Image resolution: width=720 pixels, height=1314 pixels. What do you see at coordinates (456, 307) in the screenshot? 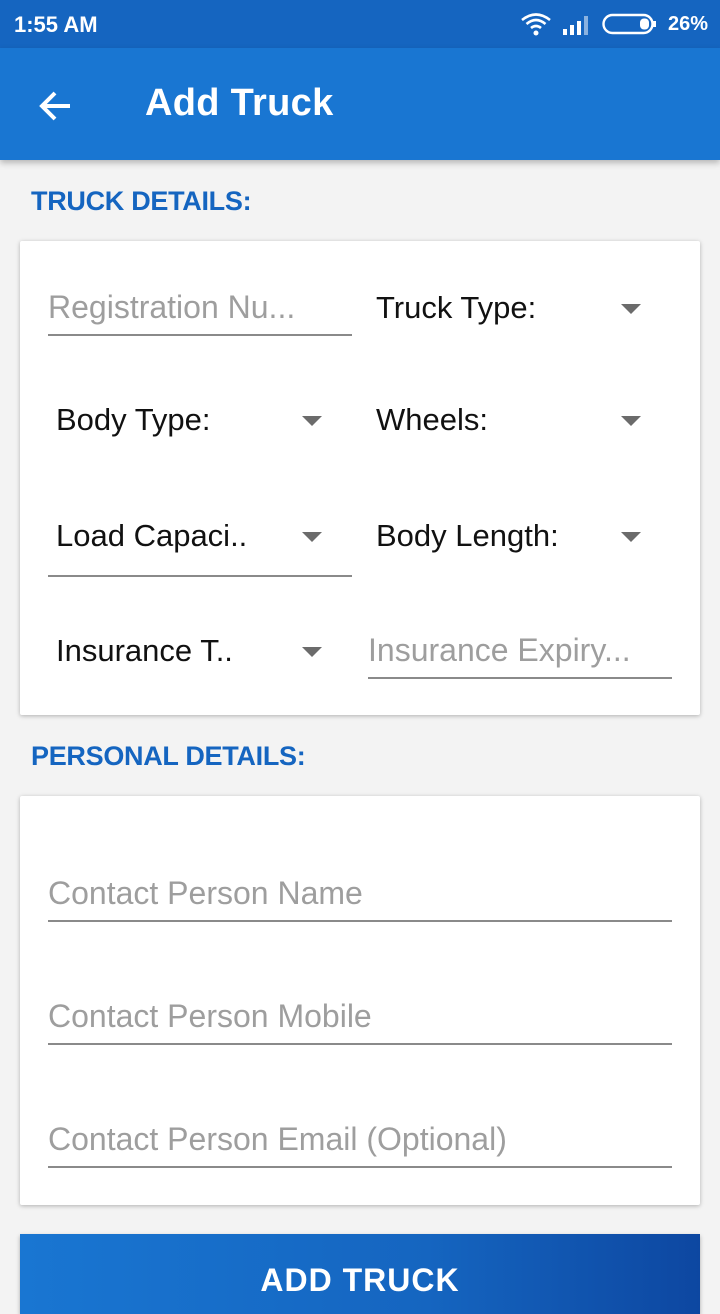
I see `truck-type-label: Truck Type:` at bounding box center [456, 307].